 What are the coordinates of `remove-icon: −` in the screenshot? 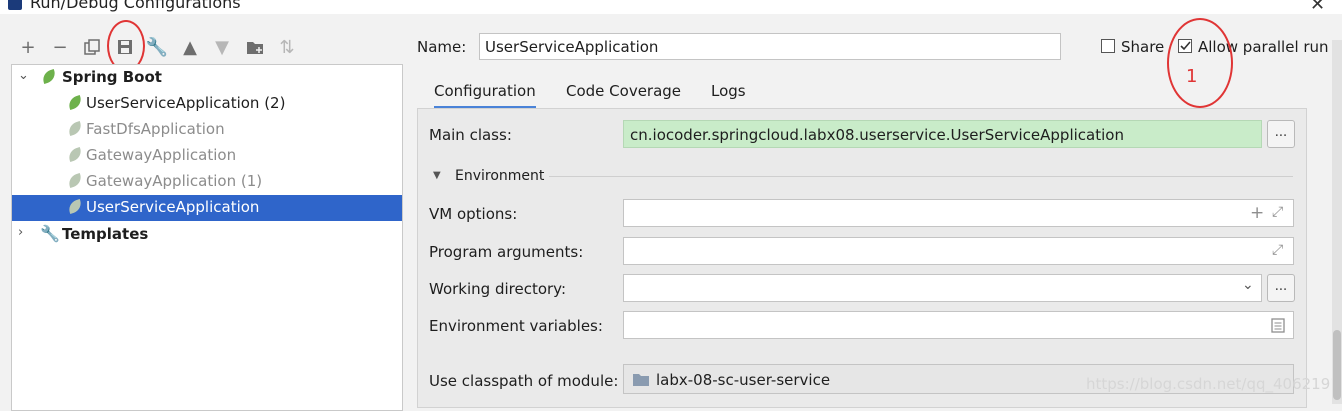 It's located at (60, 47).